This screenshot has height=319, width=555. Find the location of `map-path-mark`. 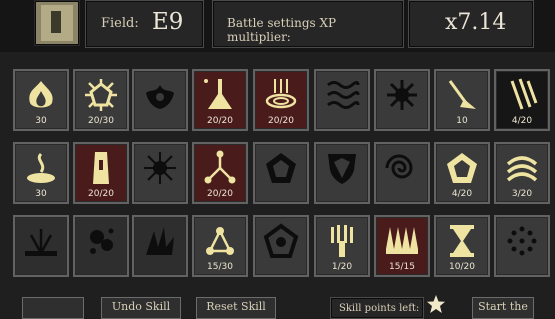

map-path-mark is located at coordinates (56, 22).